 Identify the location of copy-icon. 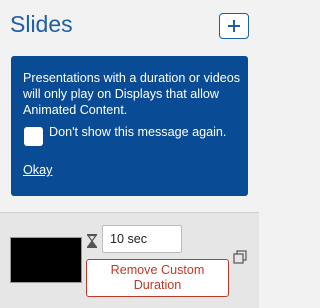
(240, 257).